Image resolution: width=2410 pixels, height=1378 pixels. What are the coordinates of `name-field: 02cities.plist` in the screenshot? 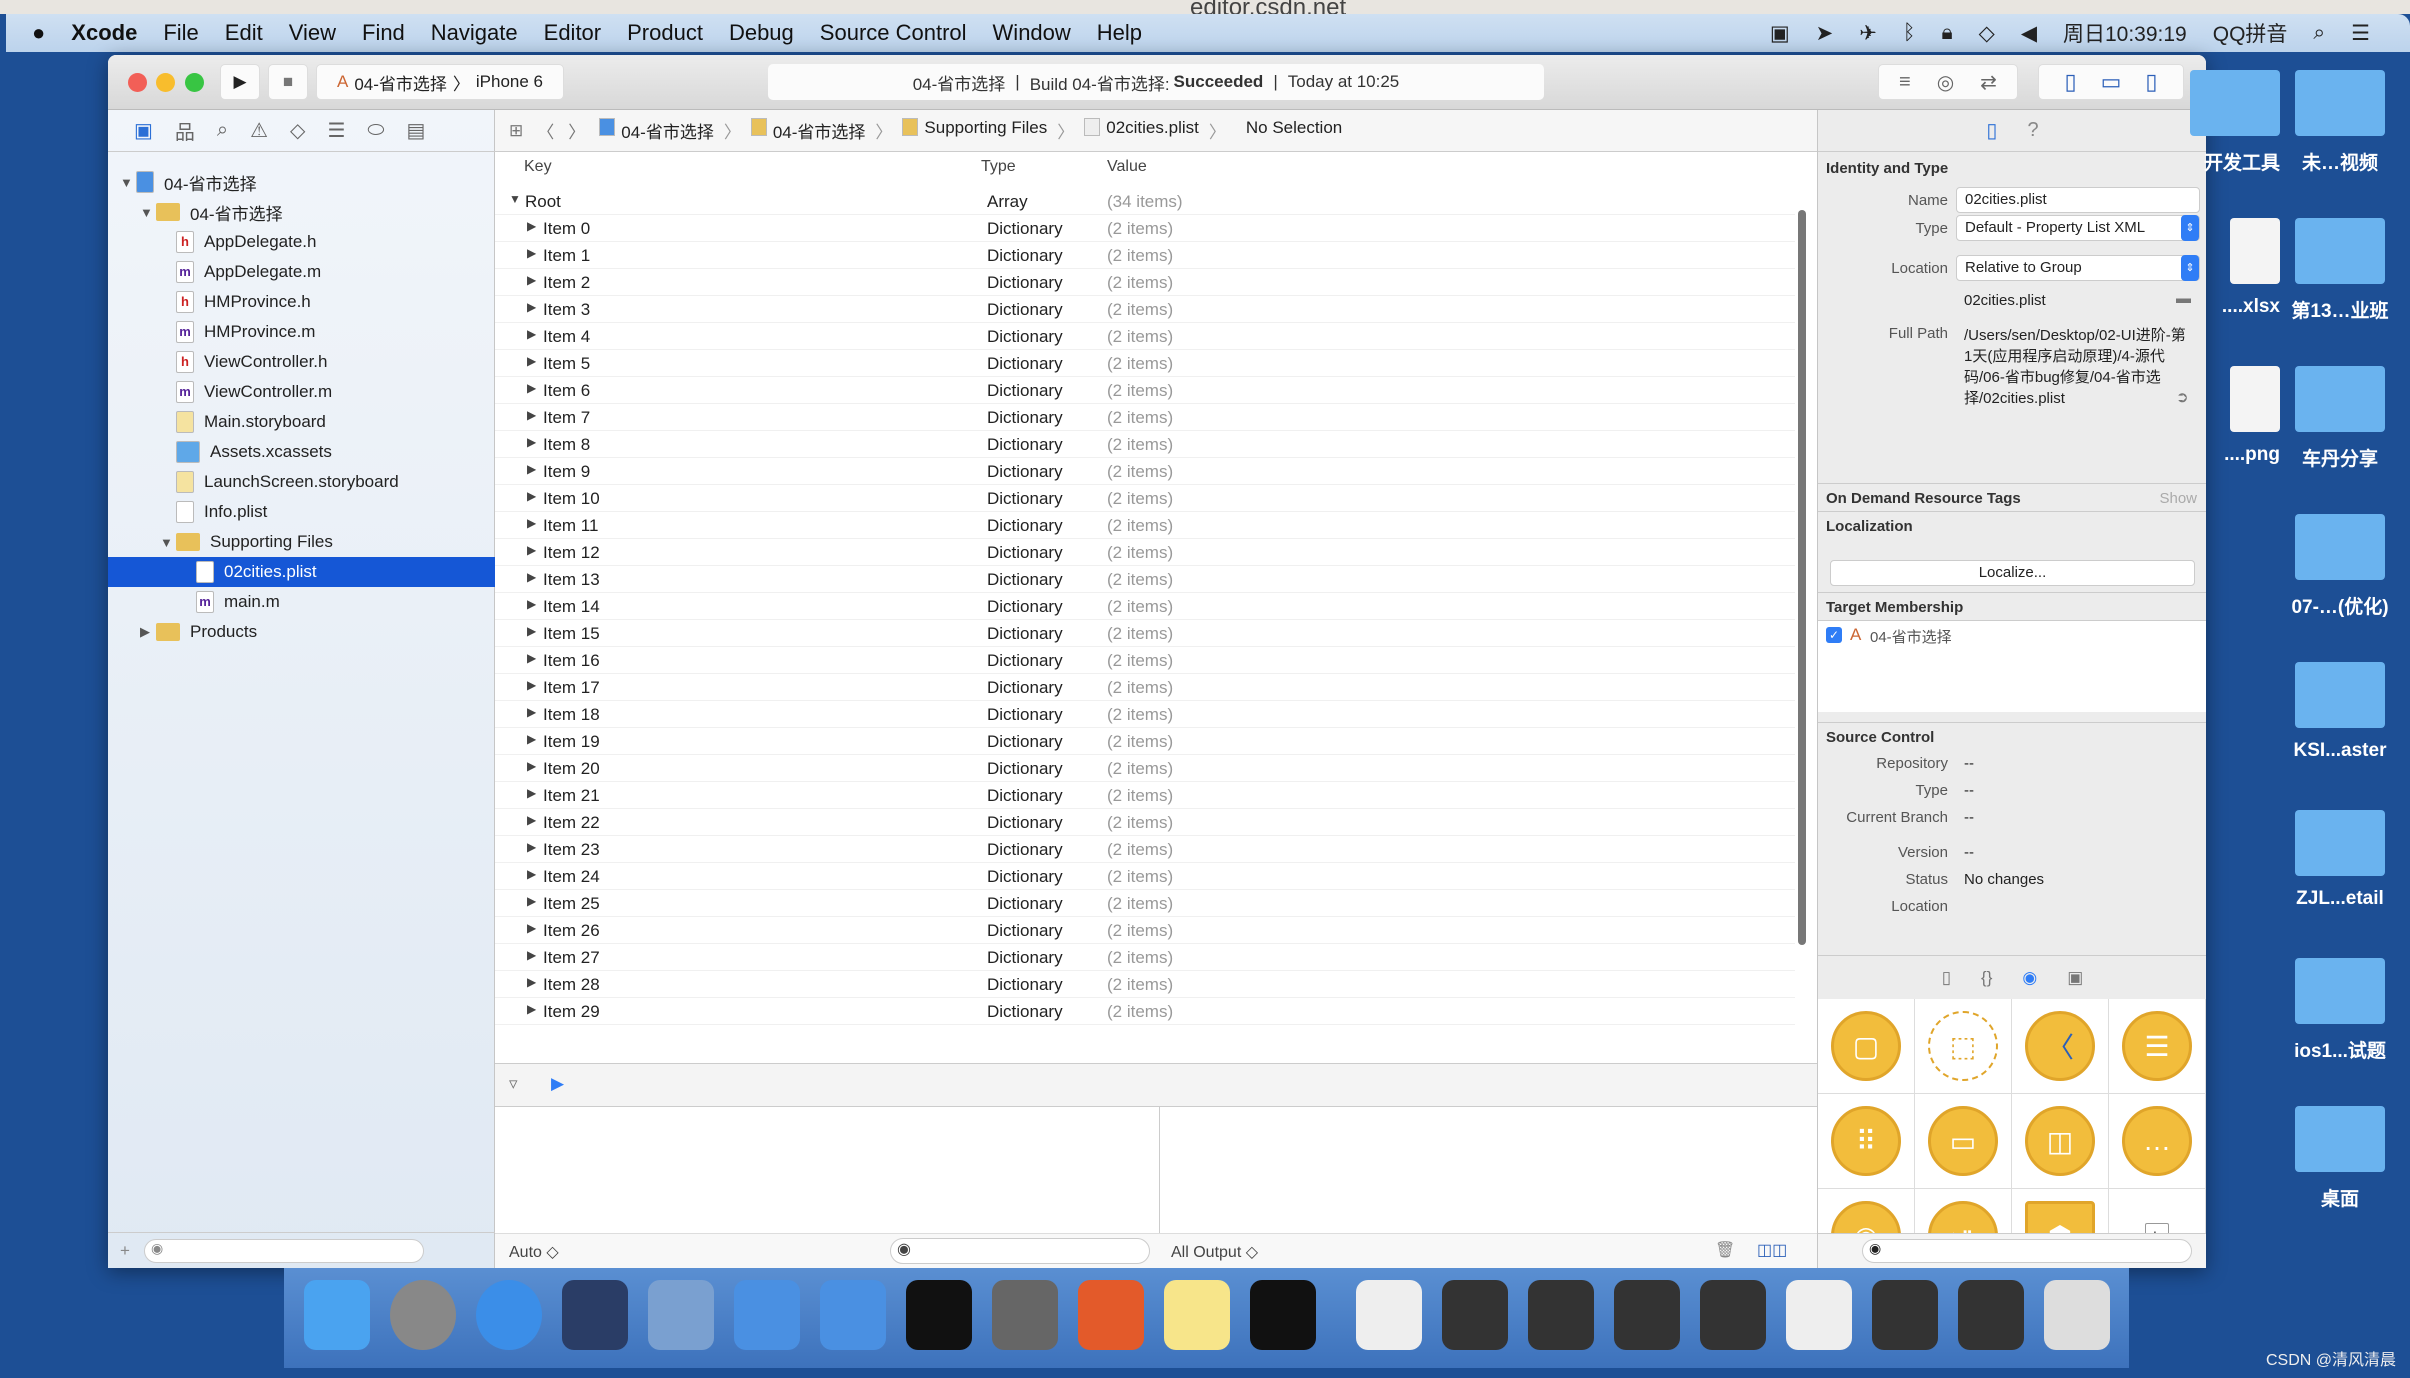 It's located at (2078, 200).